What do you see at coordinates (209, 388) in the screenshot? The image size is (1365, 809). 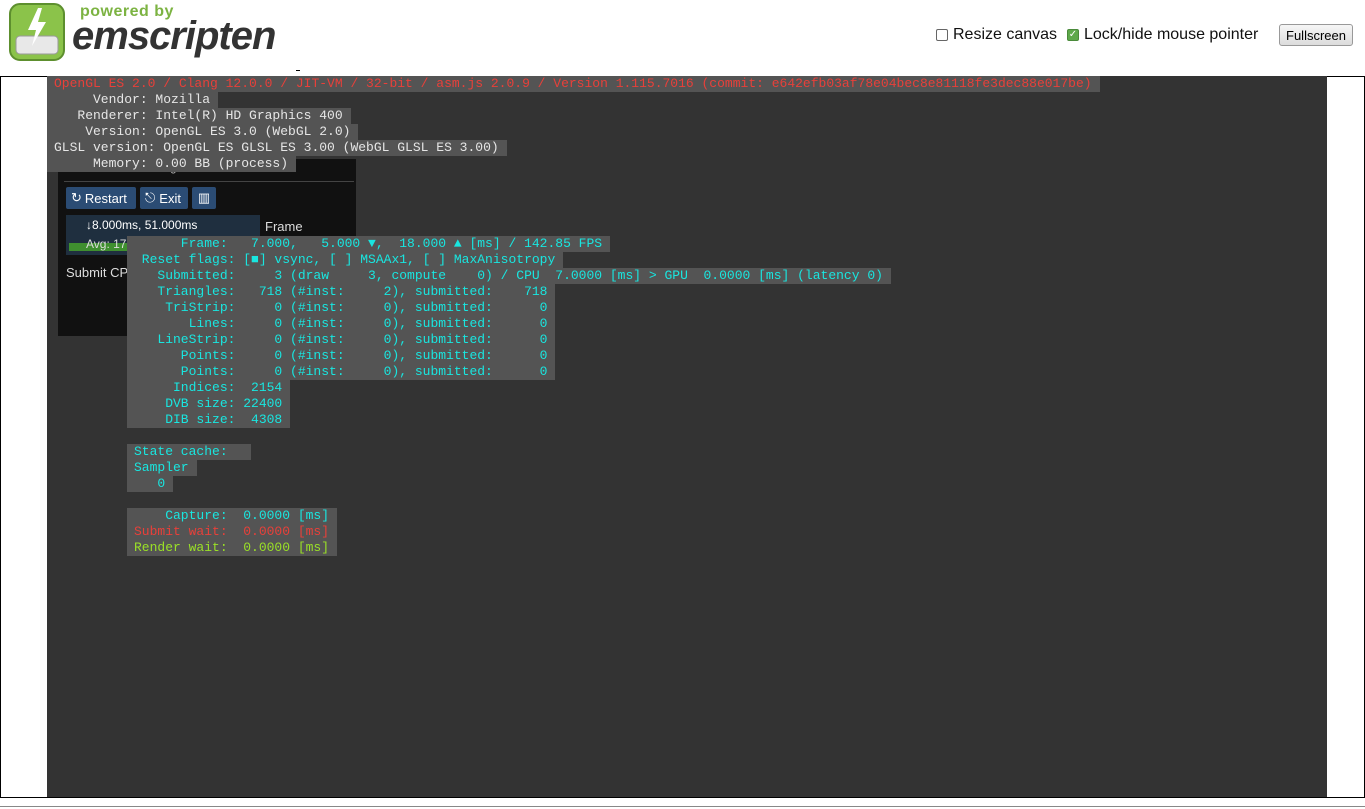 I see `frame-stats-line: Indices: 2154` at bounding box center [209, 388].